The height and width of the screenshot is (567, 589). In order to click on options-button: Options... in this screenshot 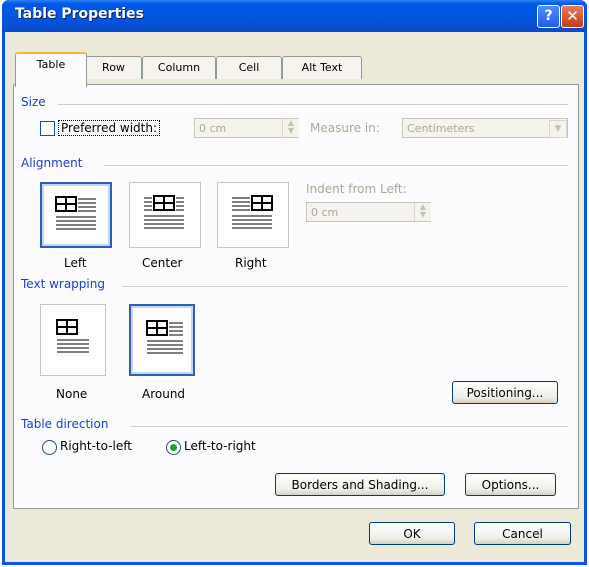, I will do `click(510, 484)`.